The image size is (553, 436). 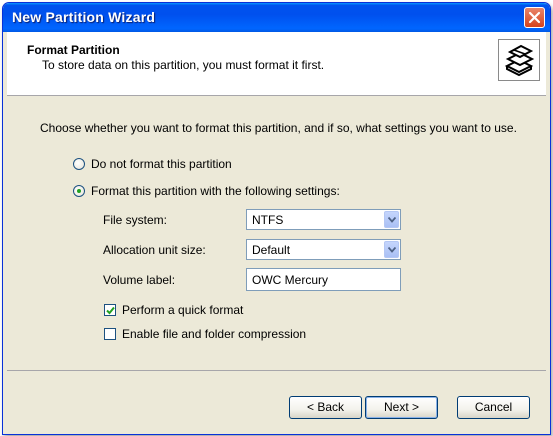 I want to click on cancel-button: Cancel, so click(x=493, y=407).